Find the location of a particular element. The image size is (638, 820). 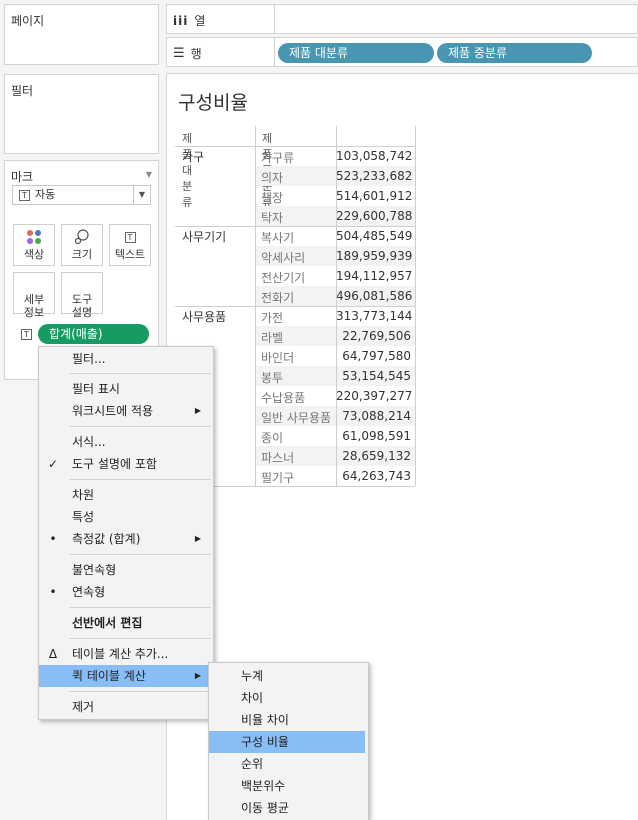

filters-card: 필터 is located at coordinates (81, 114).